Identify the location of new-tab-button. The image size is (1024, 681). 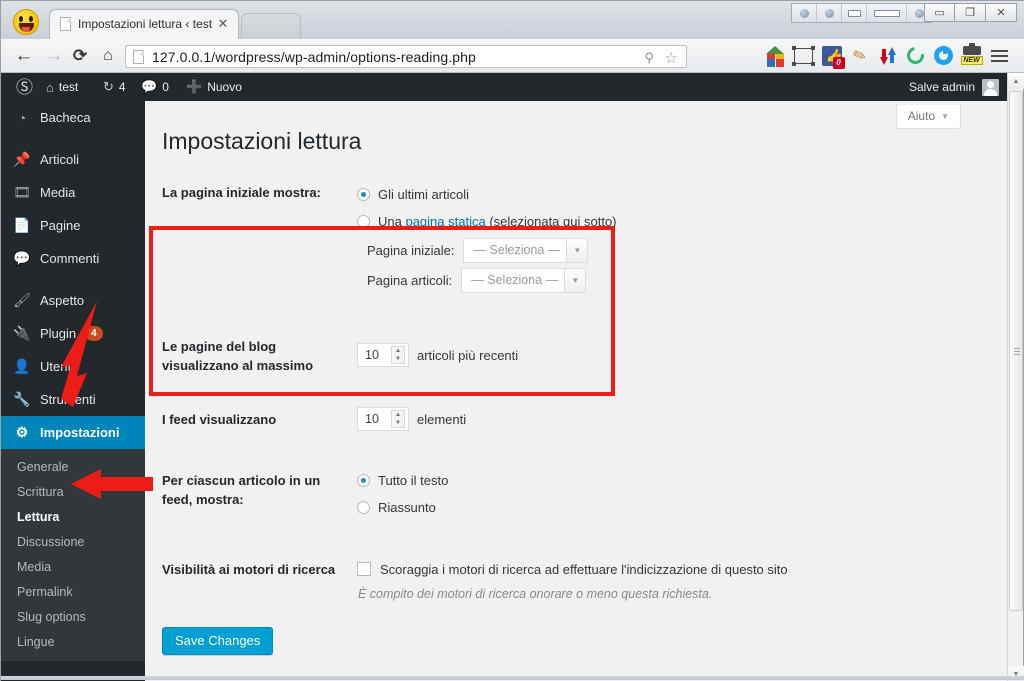
(271, 26).